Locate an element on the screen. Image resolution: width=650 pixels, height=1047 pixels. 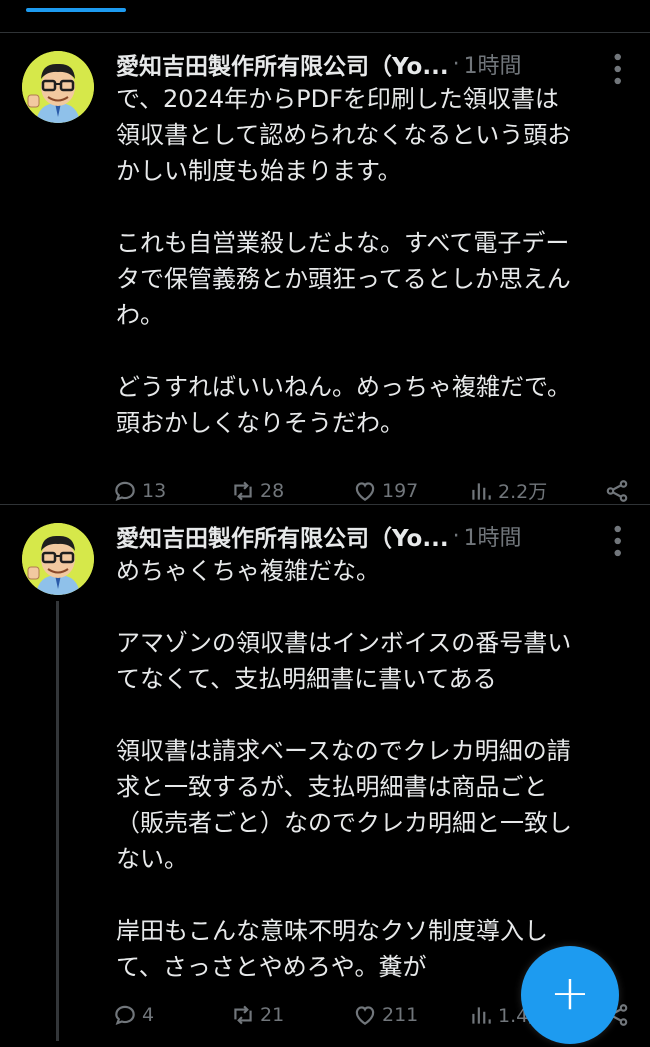
retweet-button: 21 is located at coordinates (291, 1015).